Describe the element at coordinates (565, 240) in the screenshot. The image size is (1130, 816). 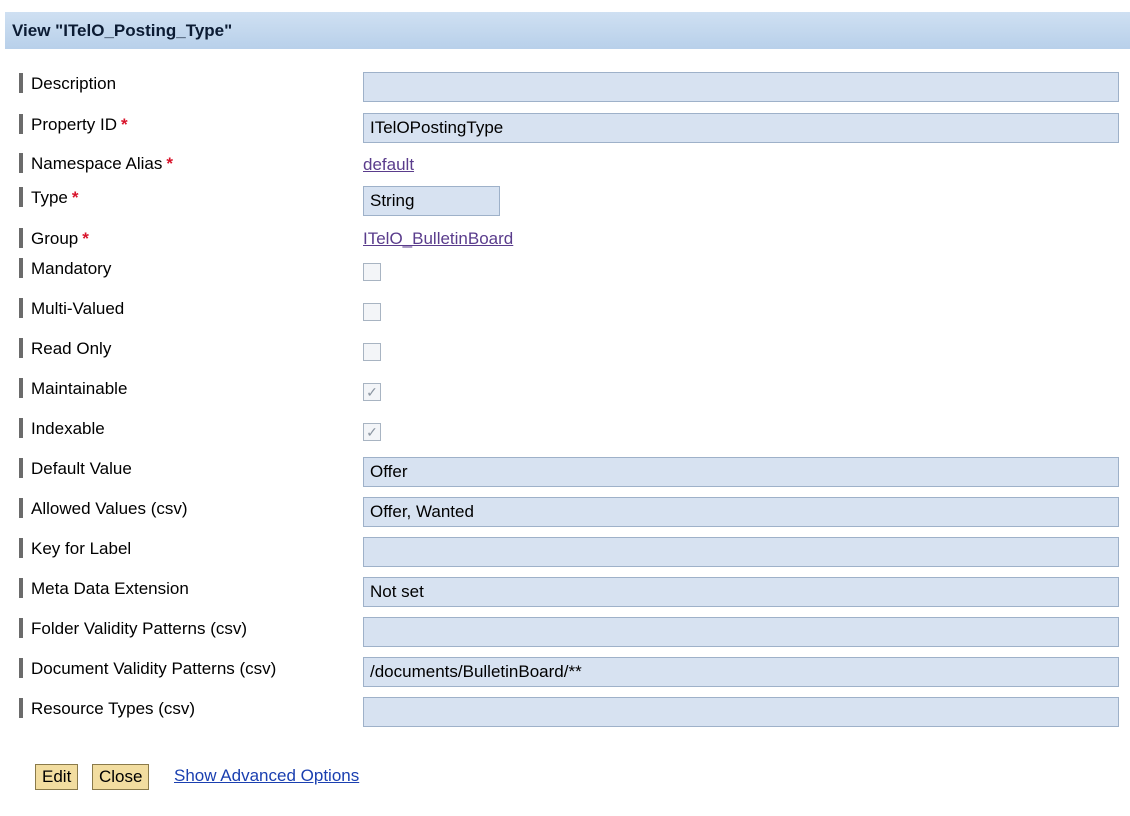
I see `row-group: Group * ITelO_BulletinBoard` at that location.